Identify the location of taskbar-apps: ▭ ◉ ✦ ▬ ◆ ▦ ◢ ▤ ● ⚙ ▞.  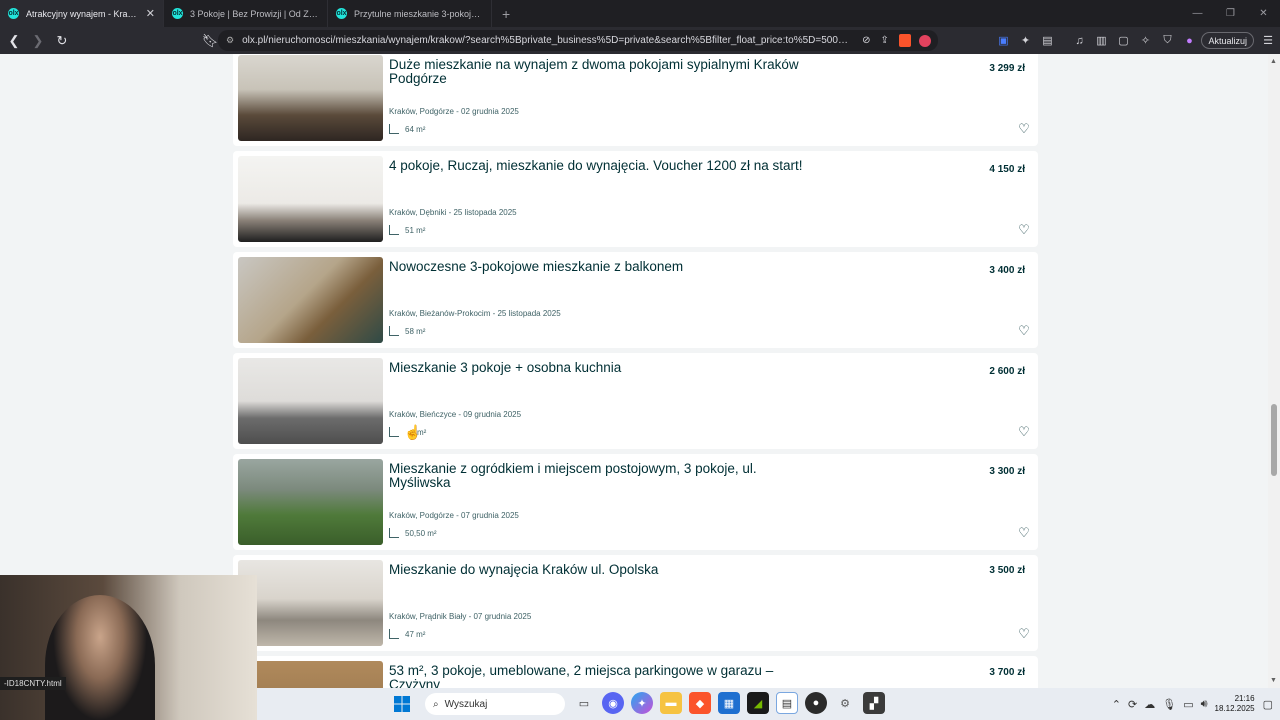
(732, 703).